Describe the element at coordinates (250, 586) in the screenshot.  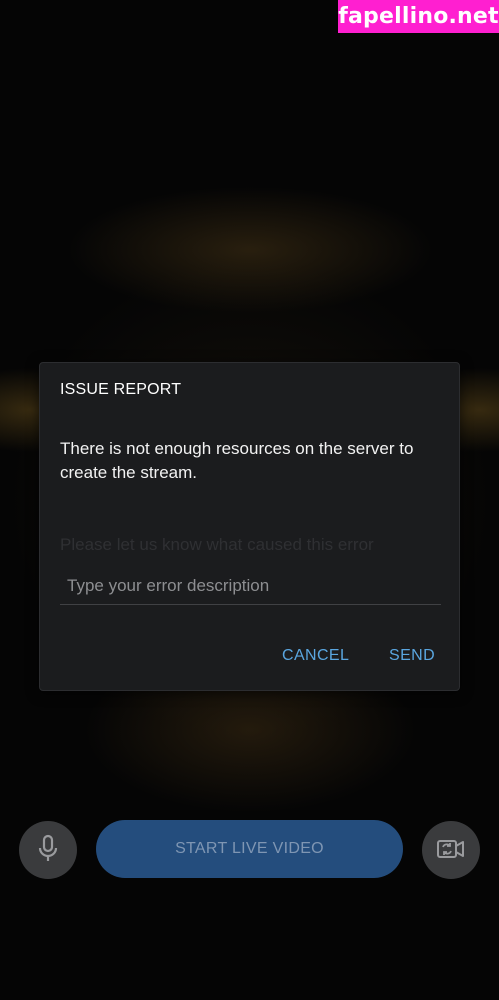
I see `error-description-input` at that location.